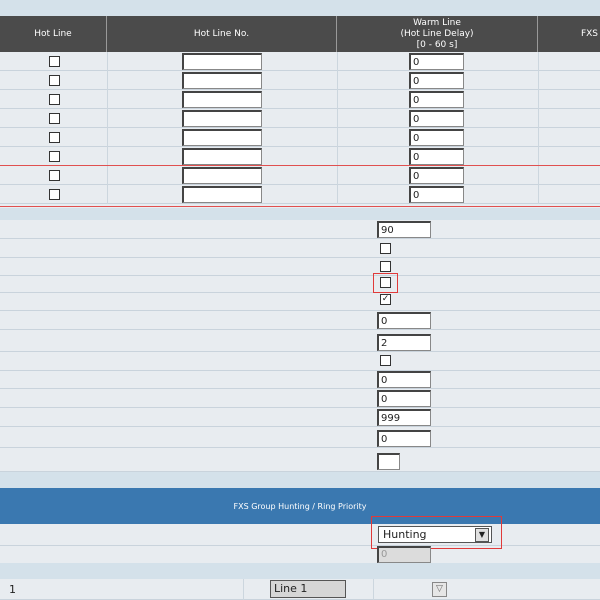 The width and height of the screenshot is (600, 600). What do you see at coordinates (384, 554) in the screenshot?
I see `disabled-input-value: 0` at bounding box center [384, 554].